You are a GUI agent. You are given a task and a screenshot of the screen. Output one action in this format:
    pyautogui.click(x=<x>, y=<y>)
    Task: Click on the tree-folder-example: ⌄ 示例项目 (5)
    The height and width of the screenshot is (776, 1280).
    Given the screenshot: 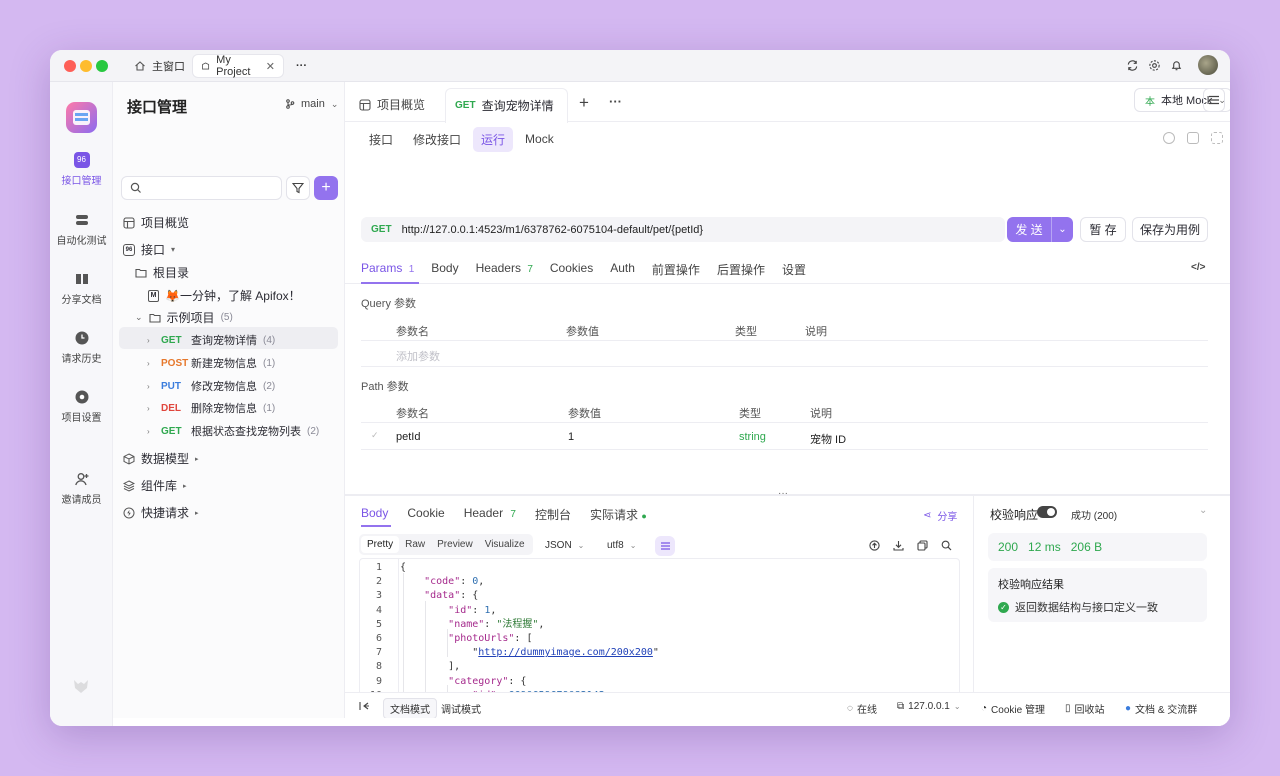 What is the action you would take?
    pyautogui.click(x=184, y=317)
    